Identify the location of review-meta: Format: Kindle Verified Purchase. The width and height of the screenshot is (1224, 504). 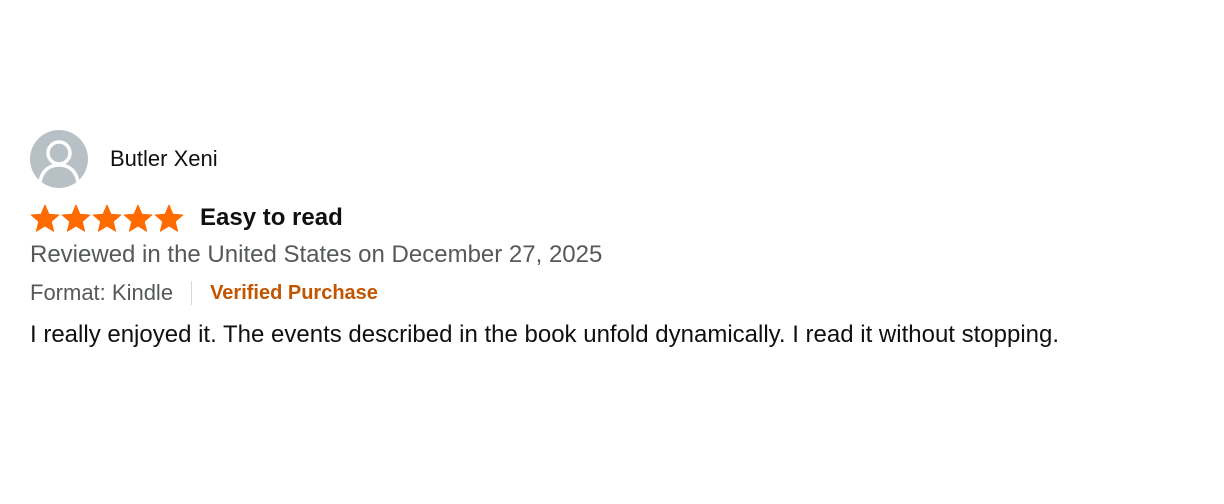
(620, 293).